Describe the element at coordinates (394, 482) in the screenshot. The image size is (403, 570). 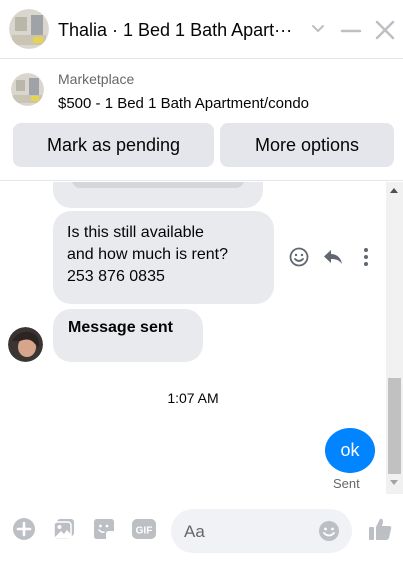
I see `scroll-down-arrow` at that location.